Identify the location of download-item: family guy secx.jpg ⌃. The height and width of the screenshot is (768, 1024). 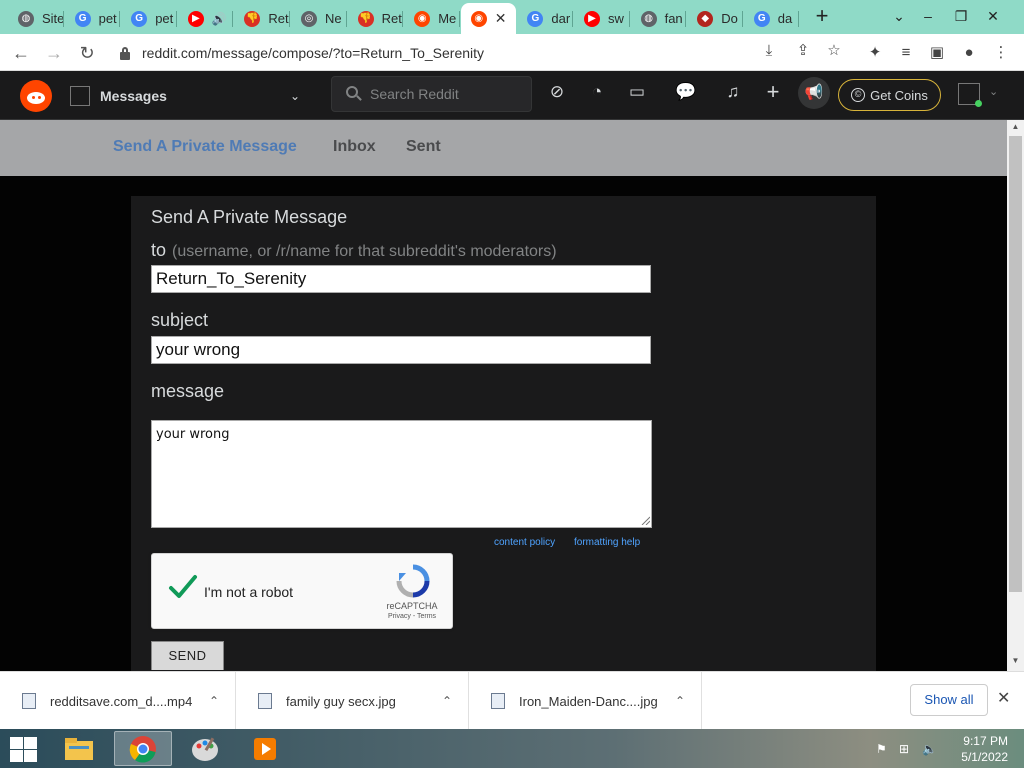
(352, 701).